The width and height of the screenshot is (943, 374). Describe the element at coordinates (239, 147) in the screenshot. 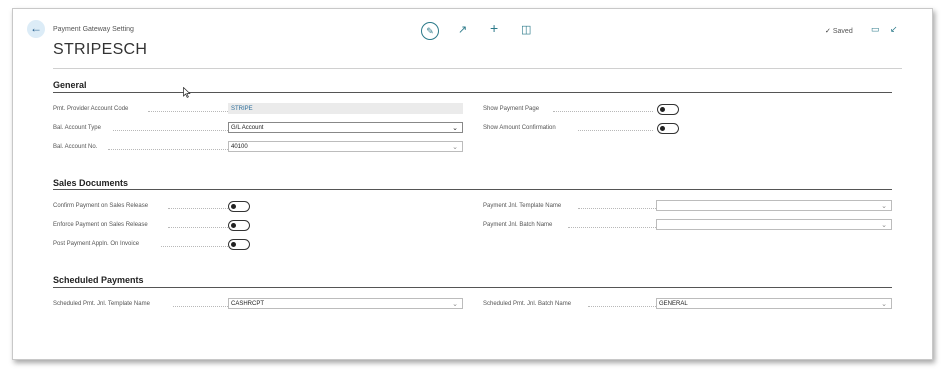

I see `bal-account-no-value: 40100` at that location.